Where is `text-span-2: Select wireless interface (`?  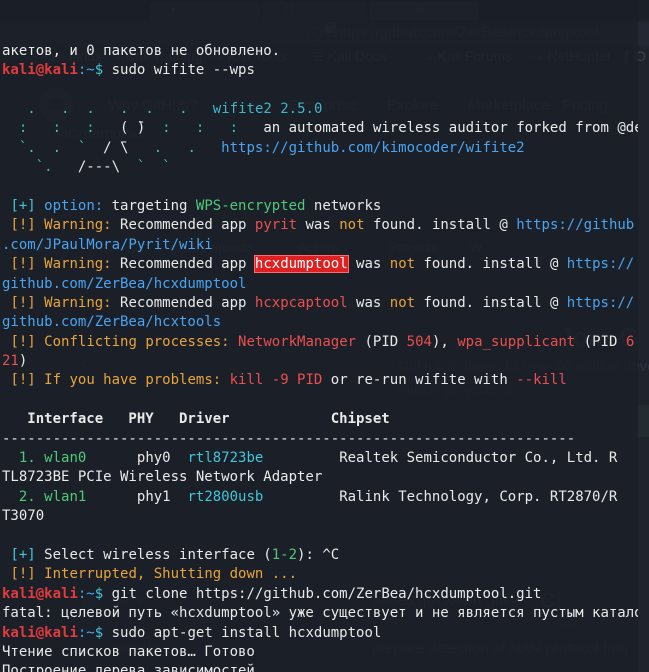
text-span-2: Select wireless interface ( is located at coordinates (153, 554).